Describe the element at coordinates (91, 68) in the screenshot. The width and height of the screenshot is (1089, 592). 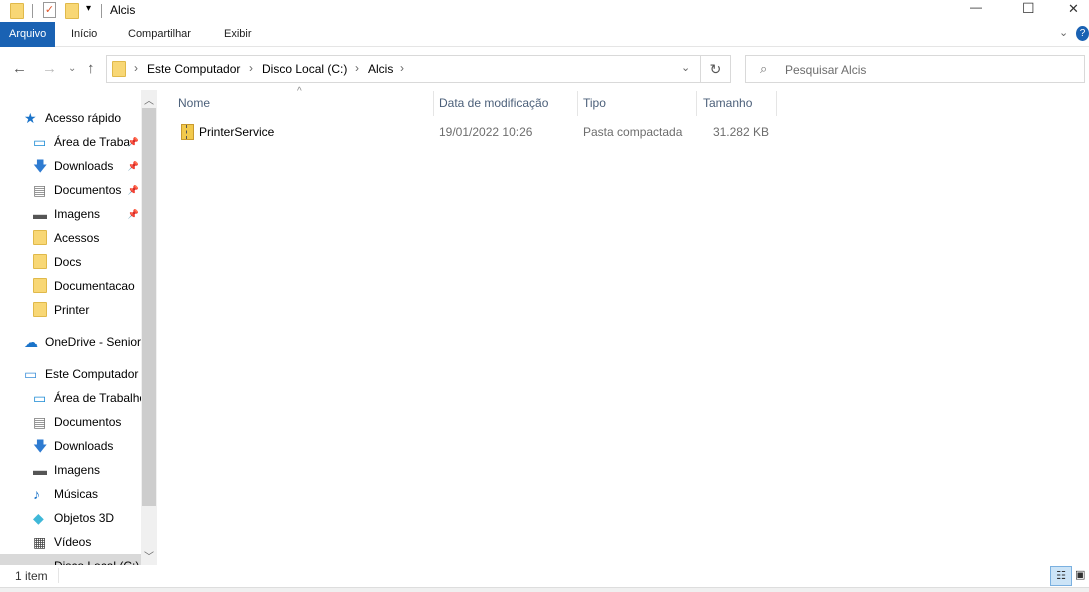
I see `up-button: ↑` at that location.